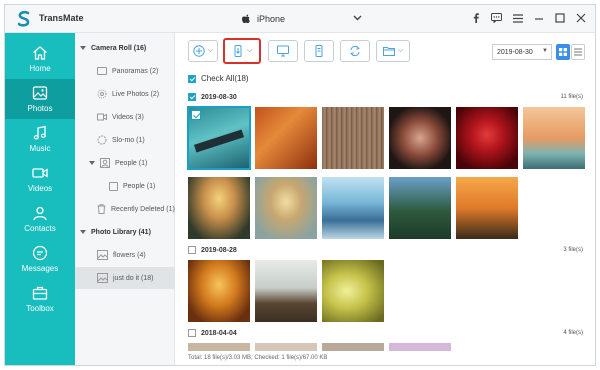  I want to click on contacts-icon, so click(40, 213).